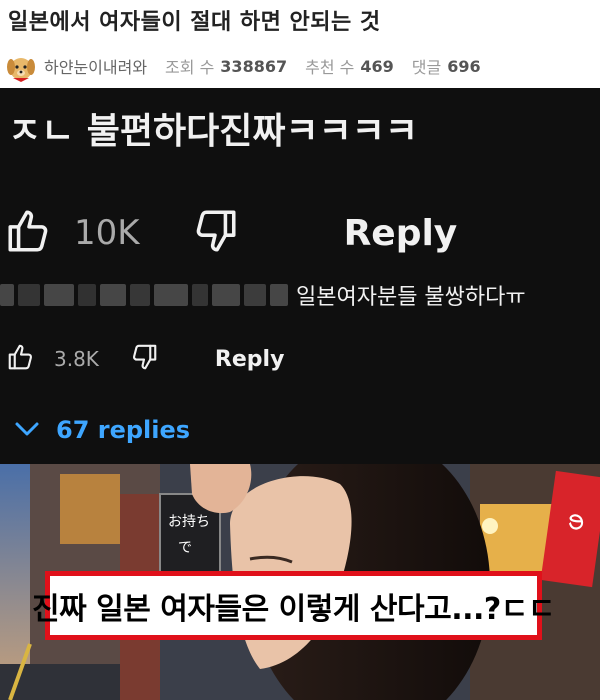 This screenshot has width=600, height=700. What do you see at coordinates (426, 67) in the screenshot?
I see `comments-label: 댓글` at bounding box center [426, 67].